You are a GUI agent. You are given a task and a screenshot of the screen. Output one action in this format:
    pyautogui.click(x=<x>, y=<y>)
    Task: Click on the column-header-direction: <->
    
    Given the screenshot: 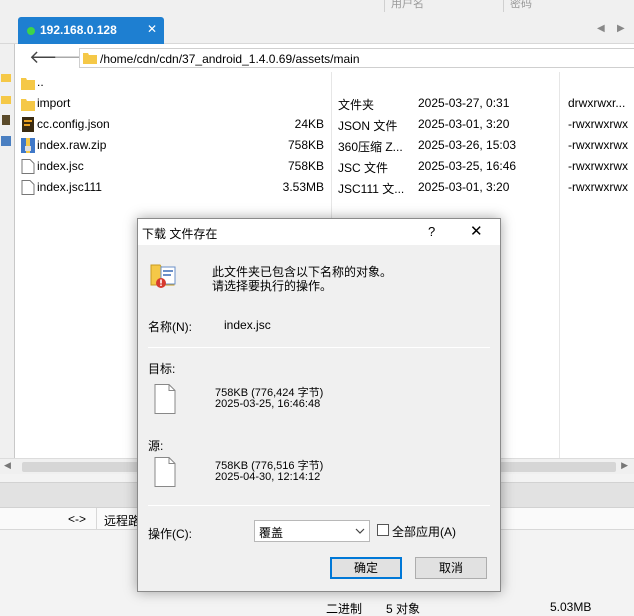 What is the action you would take?
    pyautogui.click(x=77, y=519)
    